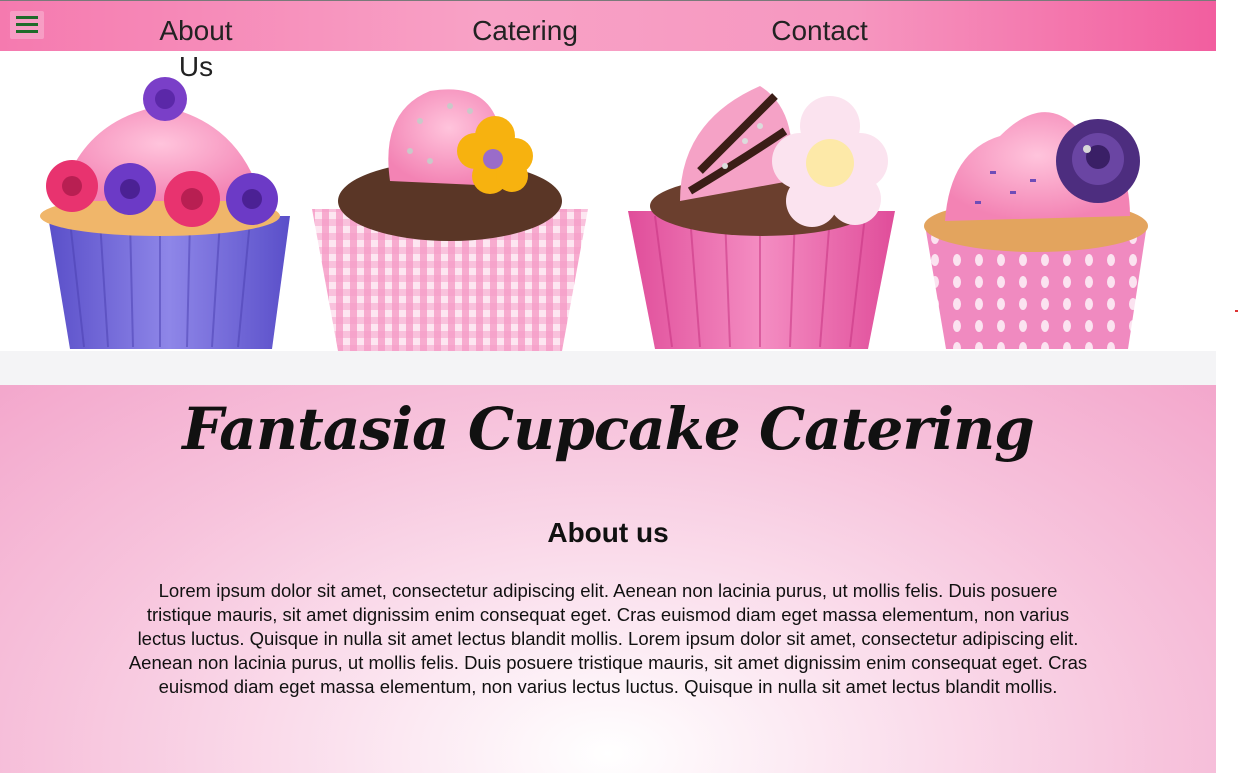 The width and height of the screenshot is (1238, 773). I want to click on nav-link-catering: Catering, so click(525, 31).